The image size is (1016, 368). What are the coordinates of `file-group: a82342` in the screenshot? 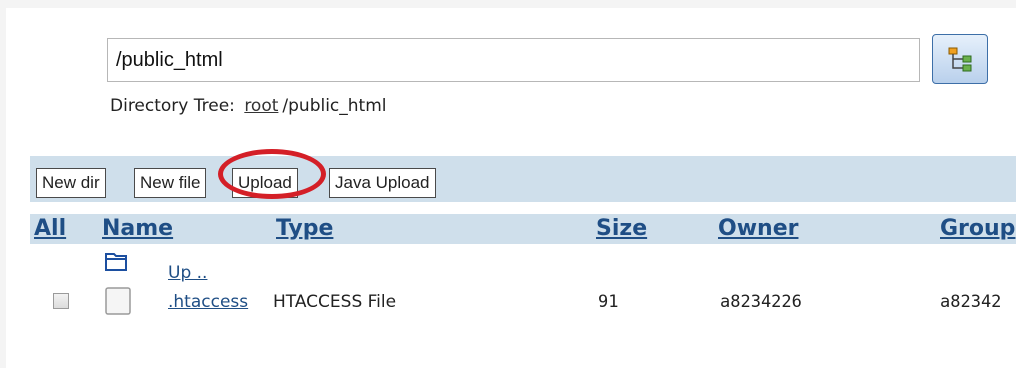 It's located at (971, 302).